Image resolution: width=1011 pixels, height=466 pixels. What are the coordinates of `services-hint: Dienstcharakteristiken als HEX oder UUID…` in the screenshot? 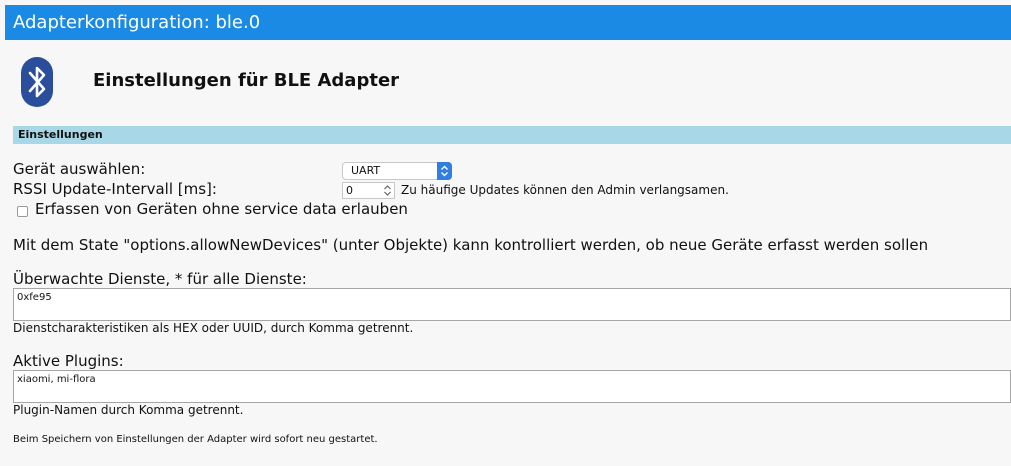 It's located at (213, 328).